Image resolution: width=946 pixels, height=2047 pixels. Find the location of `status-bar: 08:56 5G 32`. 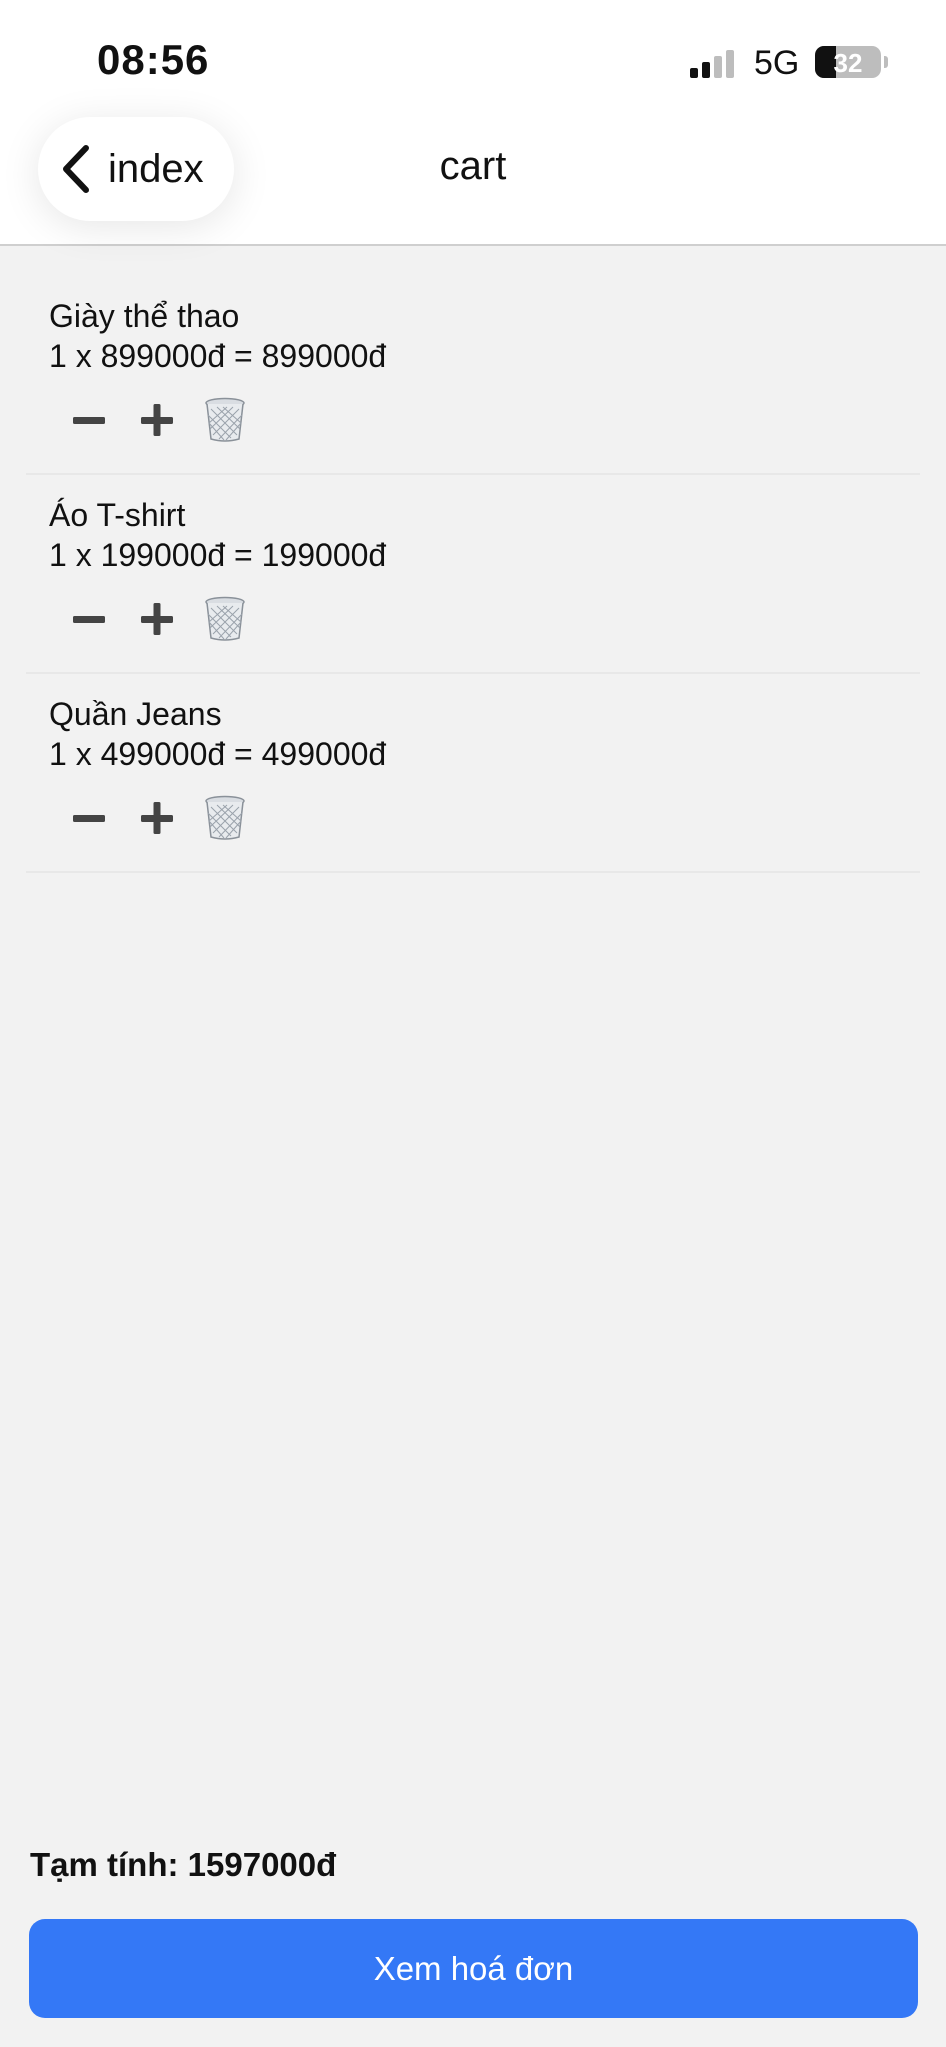

status-bar: 08:56 5G 32 is located at coordinates (473, 55).